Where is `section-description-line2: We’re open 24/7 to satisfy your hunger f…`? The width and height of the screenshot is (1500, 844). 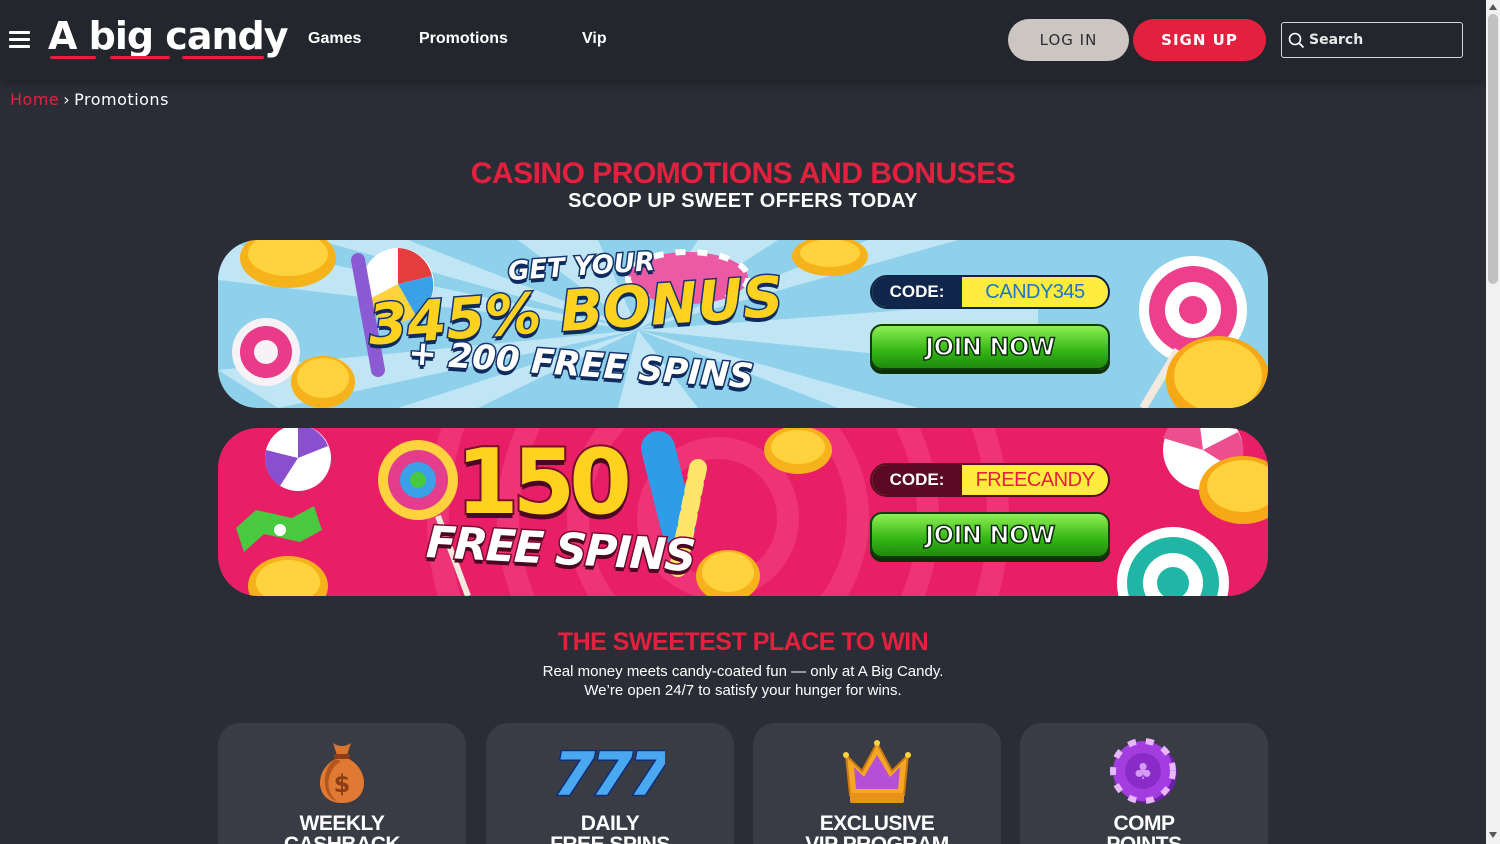 section-description-line2: We’re open 24/7 to satisfy your hunger f… is located at coordinates (743, 690).